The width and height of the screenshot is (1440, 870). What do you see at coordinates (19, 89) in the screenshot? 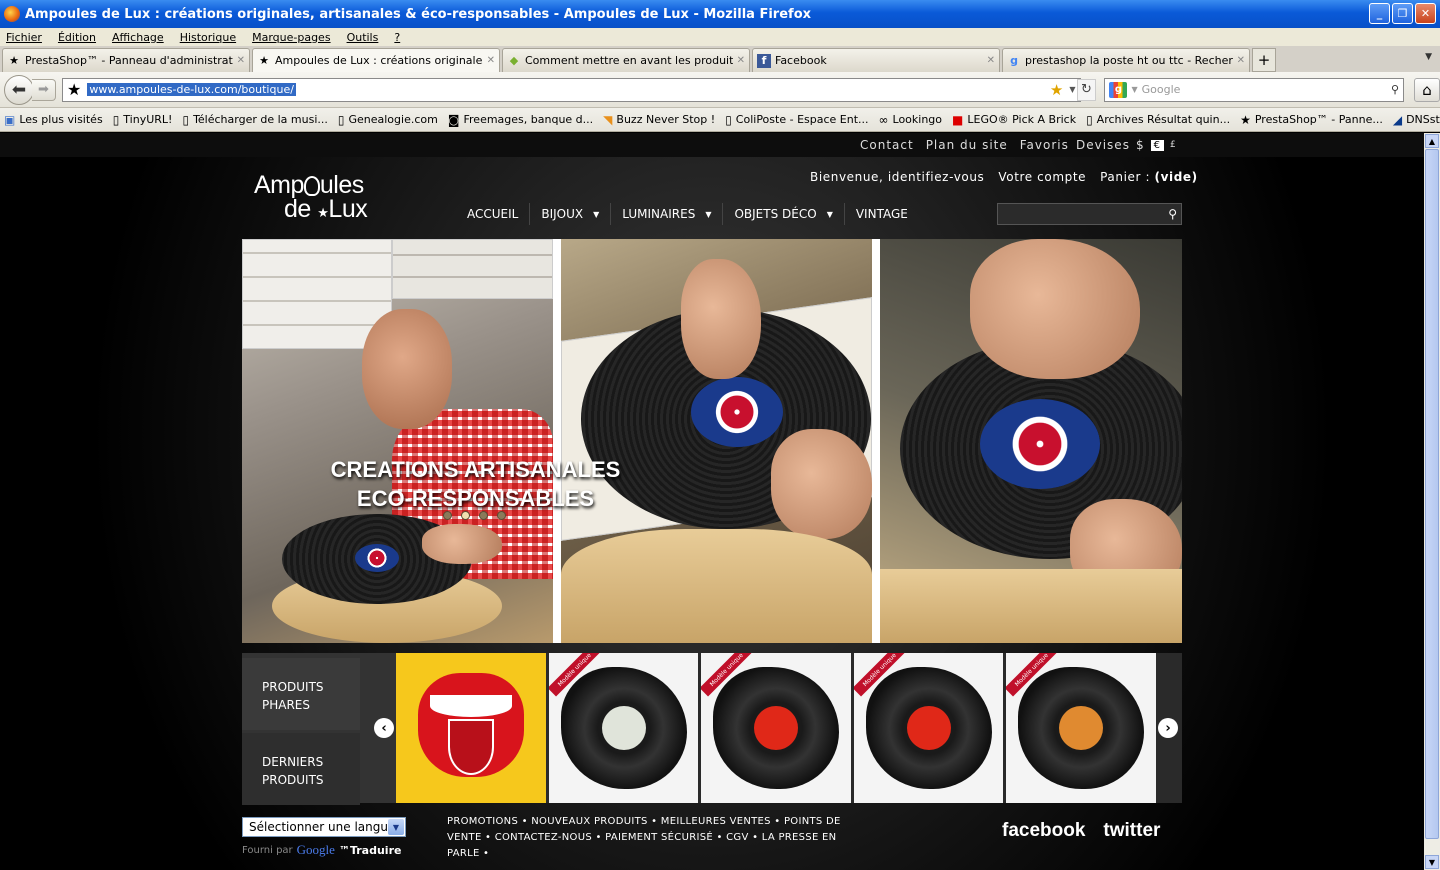
I see `back-button: ⬅` at bounding box center [19, 89].